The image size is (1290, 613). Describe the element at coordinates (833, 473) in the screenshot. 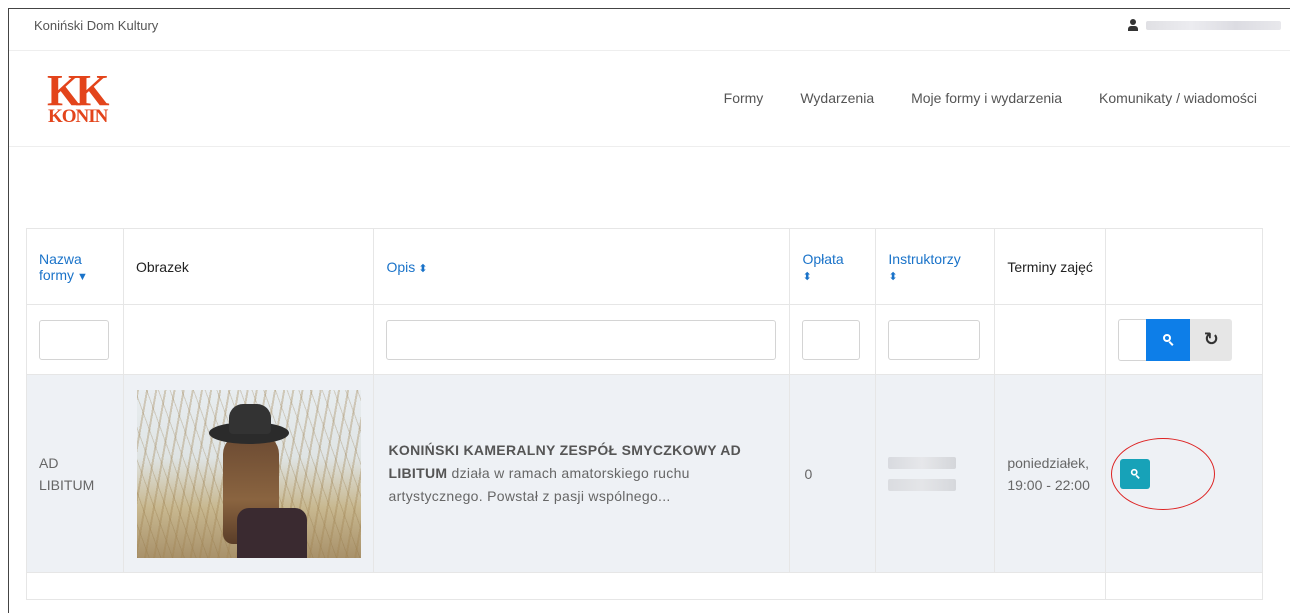

I see `row-fee: 0` at that location.